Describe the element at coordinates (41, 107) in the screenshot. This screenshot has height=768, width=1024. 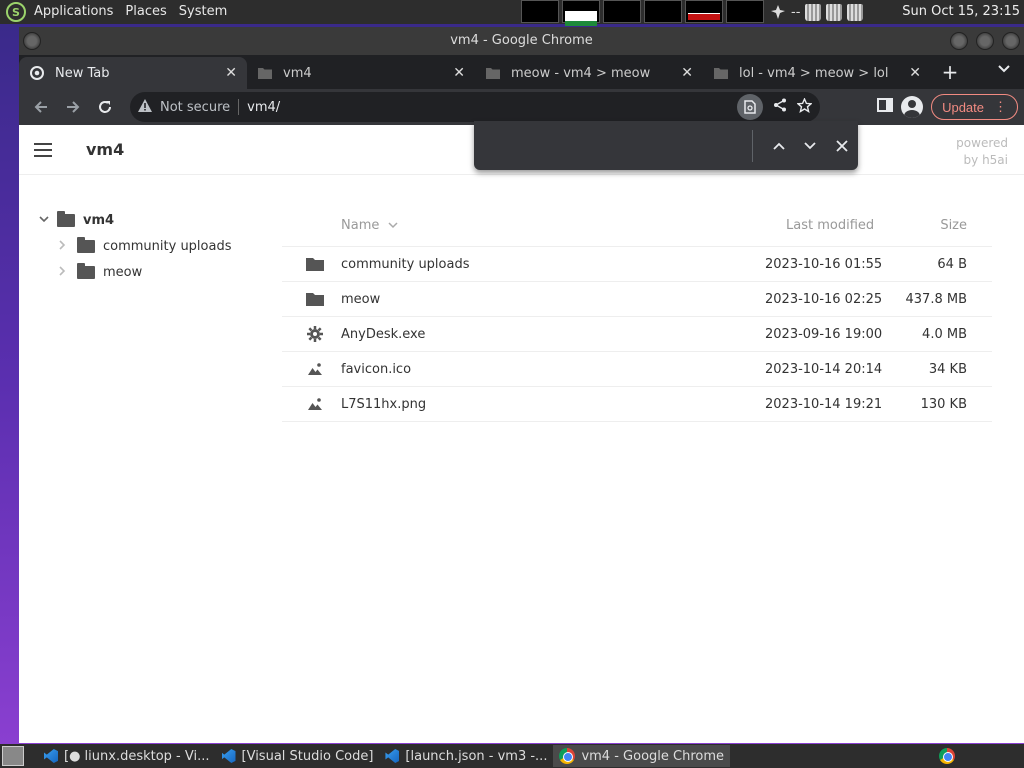
I see `back-arrow-icon` at that location.